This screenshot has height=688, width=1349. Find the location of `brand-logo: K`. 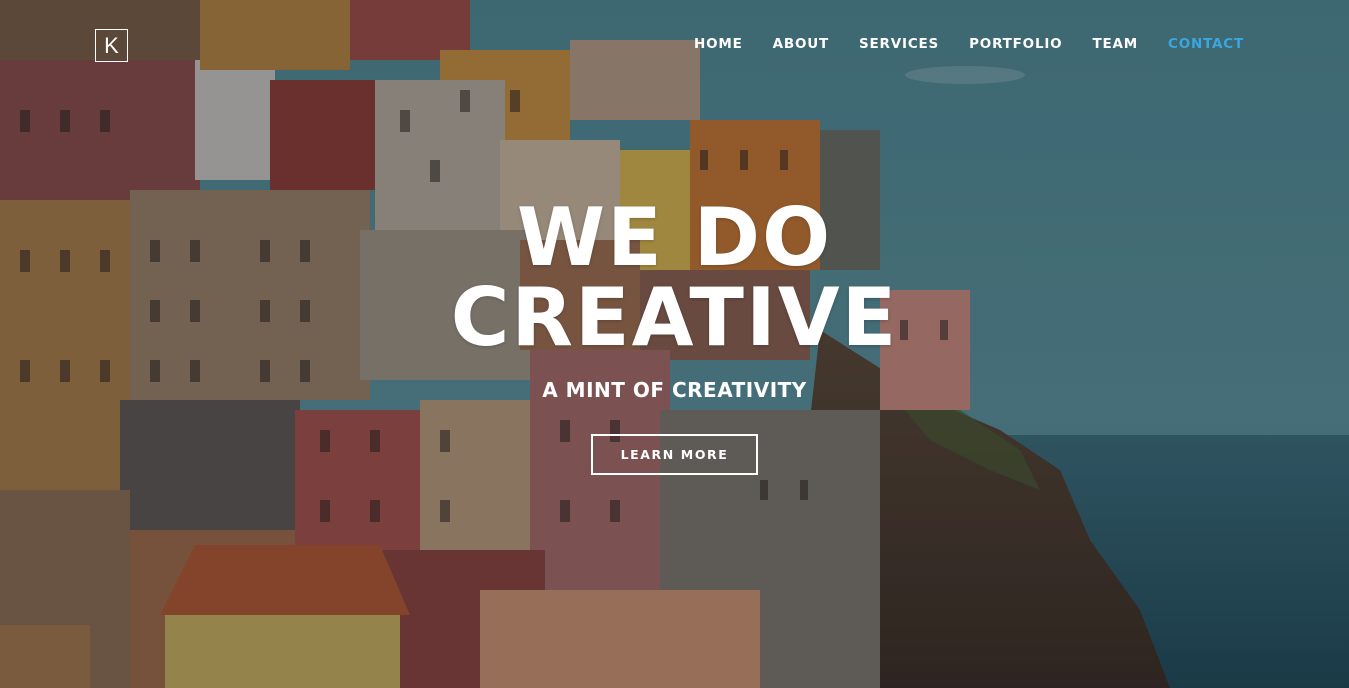

brand-logo: K is located at coordinates (111, 45).